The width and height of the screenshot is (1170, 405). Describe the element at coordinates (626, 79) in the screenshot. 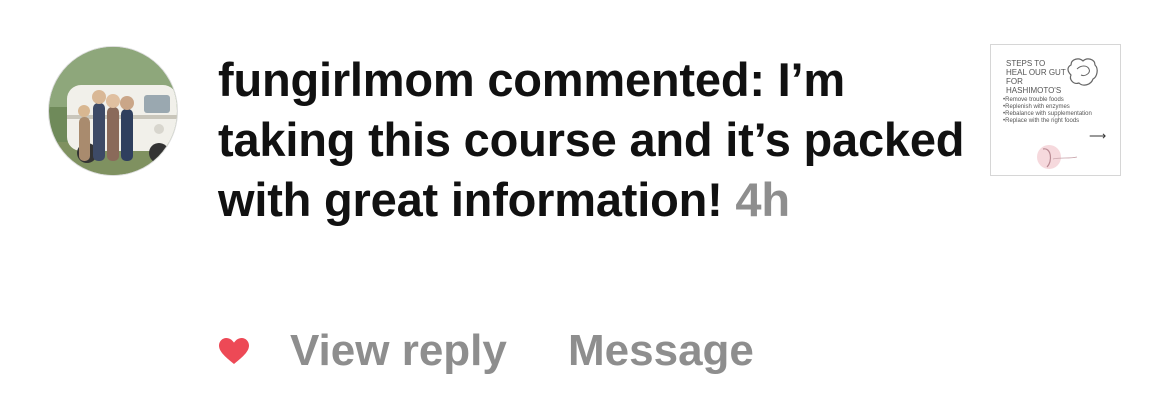

I see `action-text: commented:` at that location.